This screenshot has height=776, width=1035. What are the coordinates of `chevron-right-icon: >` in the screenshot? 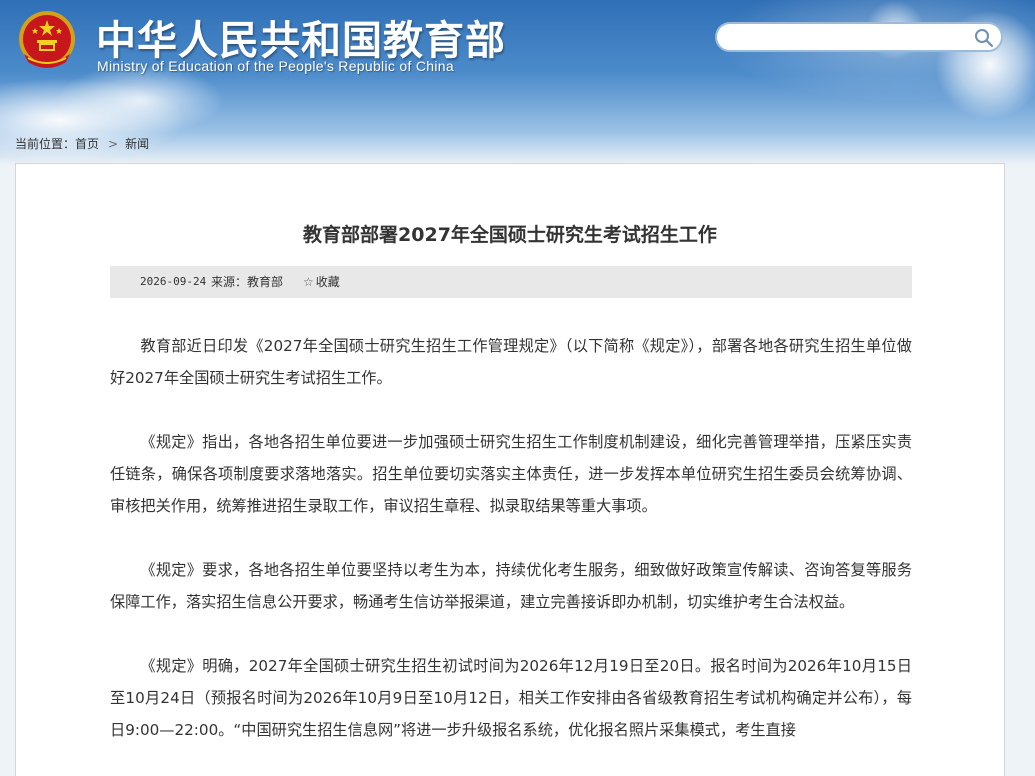 It's located at (113, 144).